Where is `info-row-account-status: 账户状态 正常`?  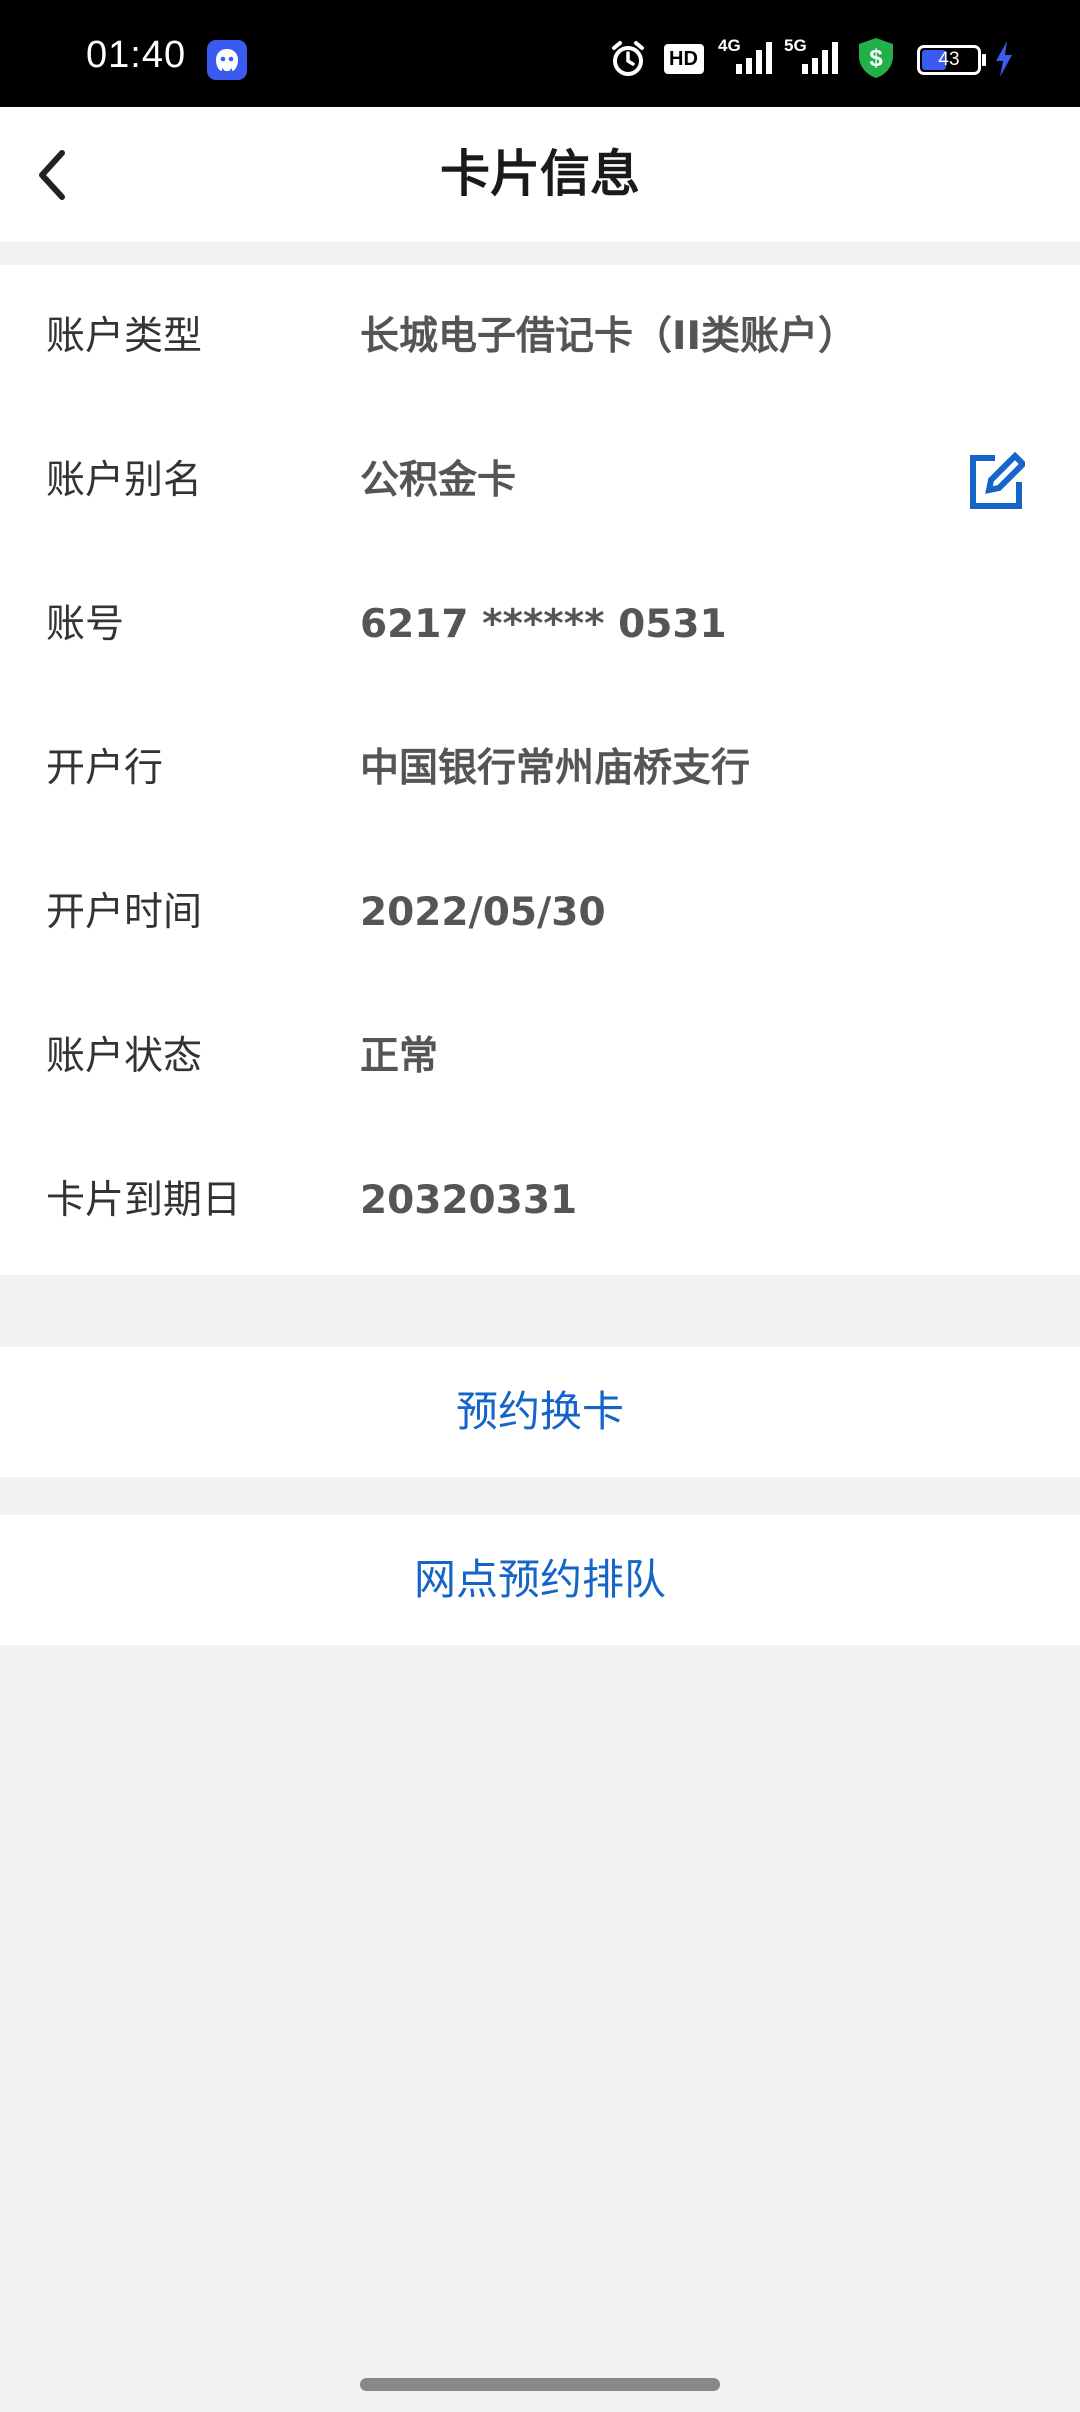 info-row-account-status: 账户状态 正常 is located at coordinates (540, 1057).